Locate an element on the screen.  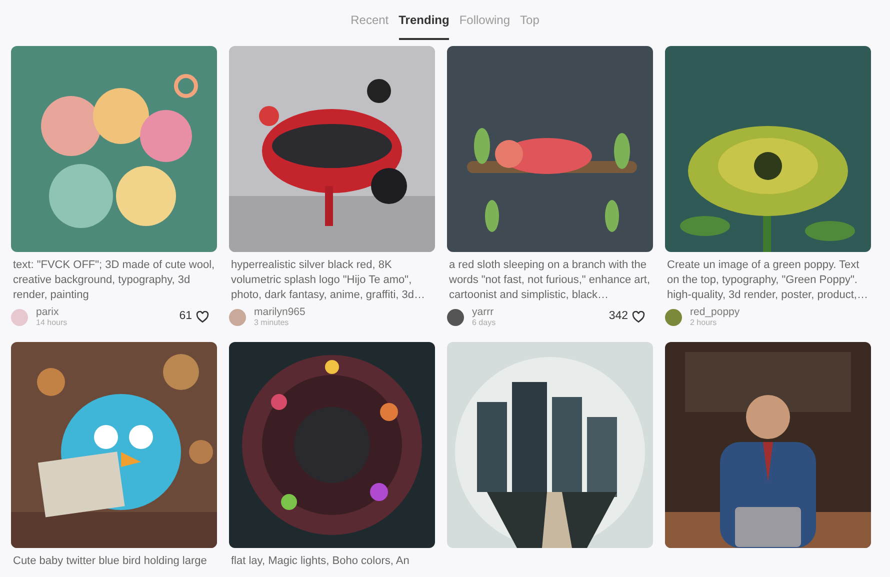
like-count: 61 is located at coordinates (185, 316).